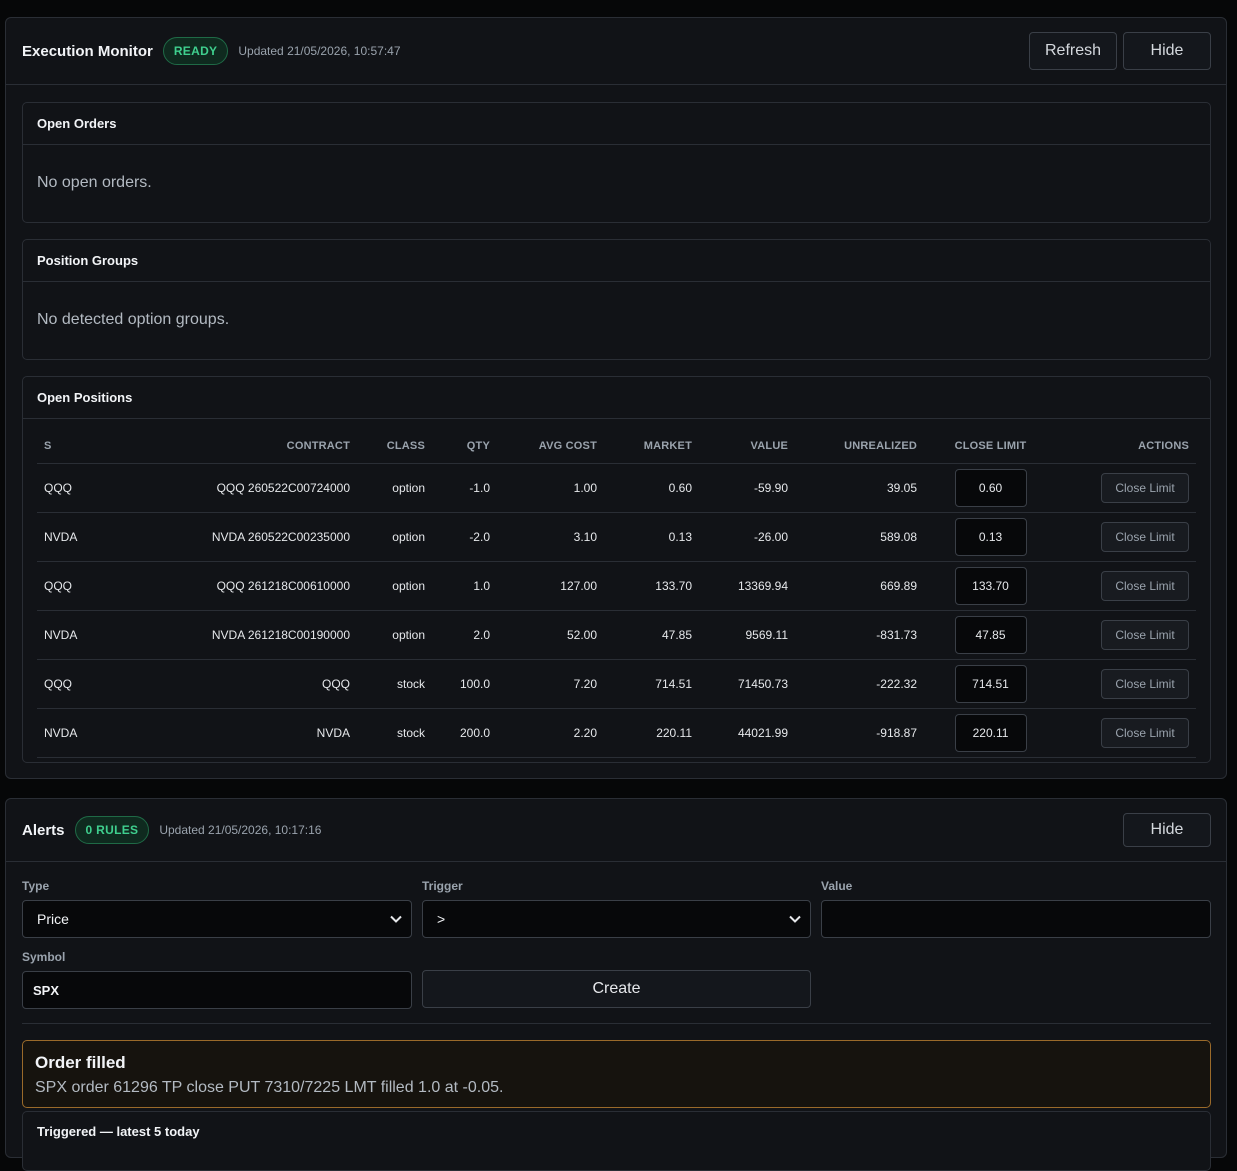  What do you see at coordinates (859, 684) in the screenshot?
I see `cell-unrealized: -222.32` at bounding box center [859, 684].